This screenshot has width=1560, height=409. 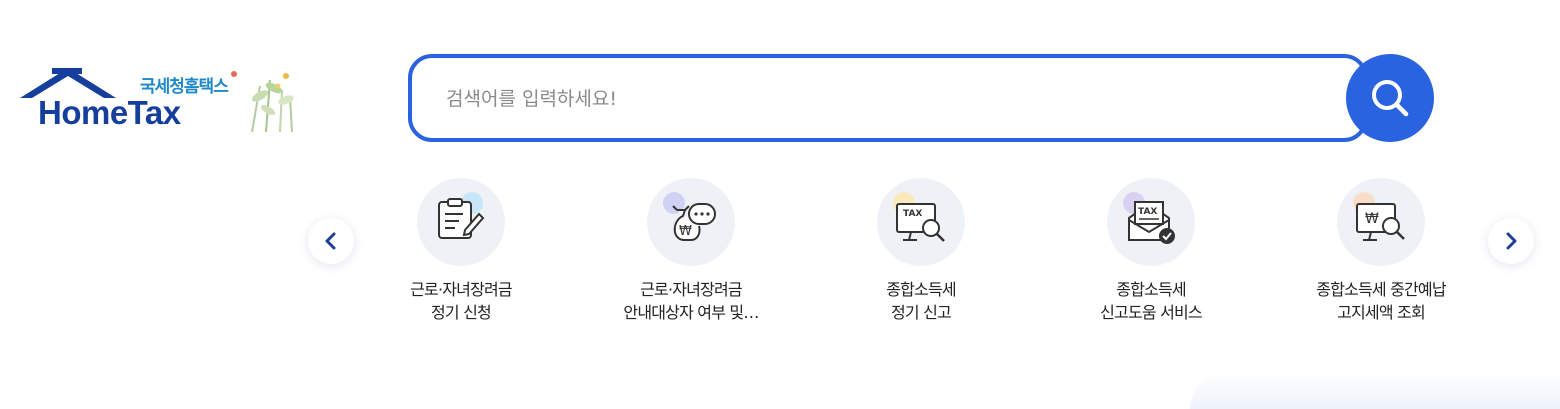 What do you see at coordinates (262, 102) in the screenshot?
I see `plant-decoration-icon` at bounding box center [262, 102].